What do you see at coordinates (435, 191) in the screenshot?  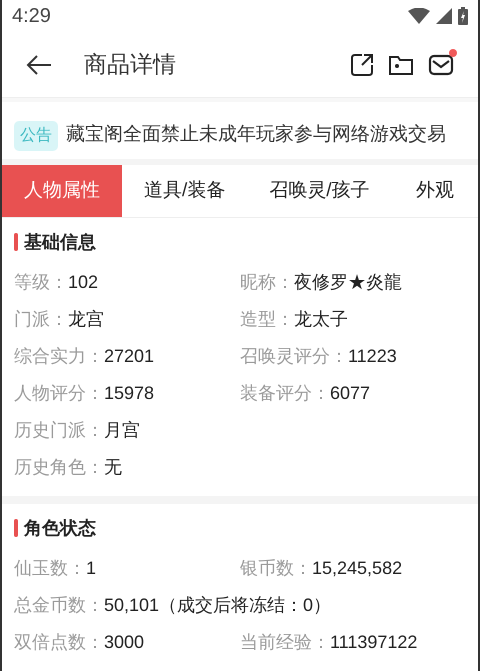 I see `tab: 外观` at bounding box center [435, 191].